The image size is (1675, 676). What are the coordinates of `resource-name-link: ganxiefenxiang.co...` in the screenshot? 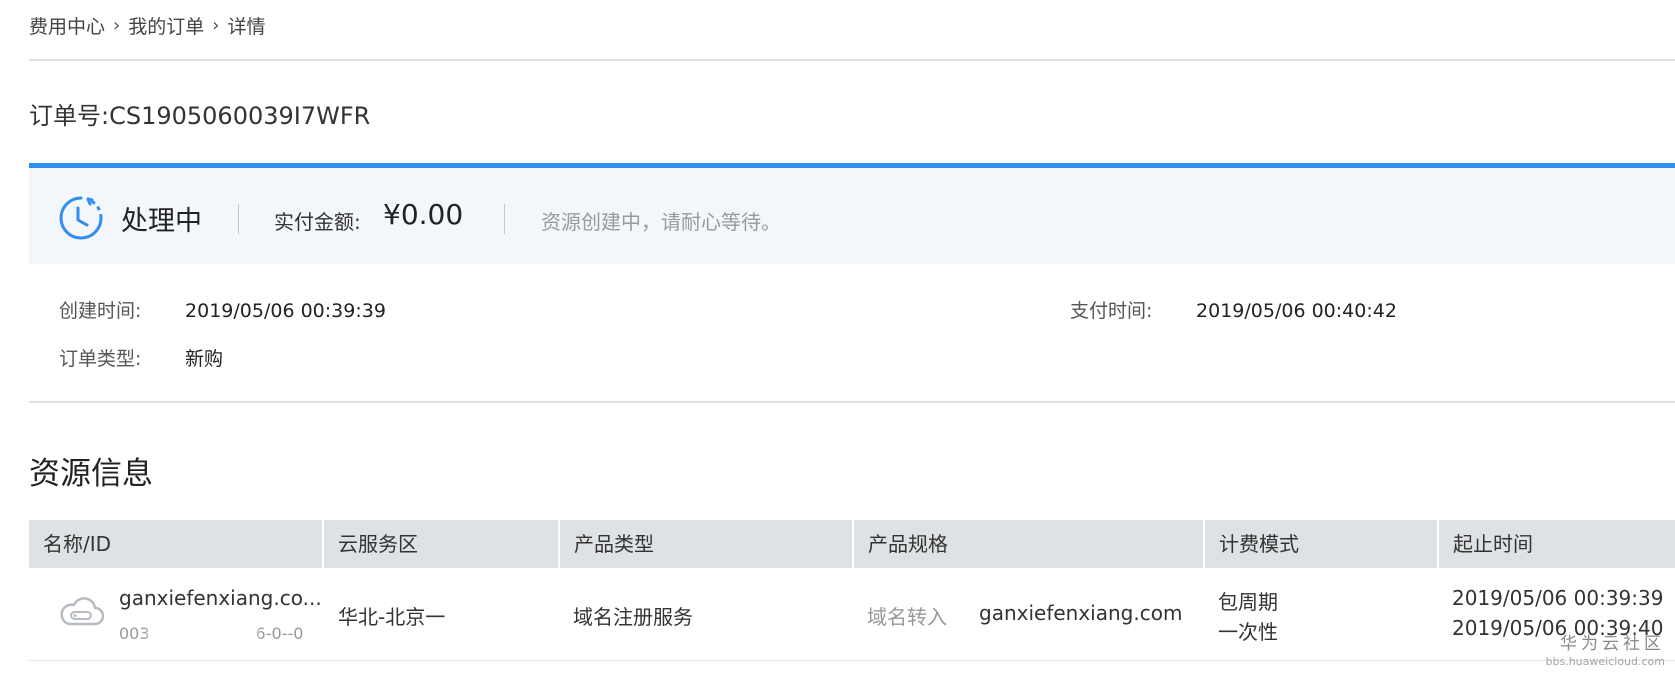 It's located at (220, 598).